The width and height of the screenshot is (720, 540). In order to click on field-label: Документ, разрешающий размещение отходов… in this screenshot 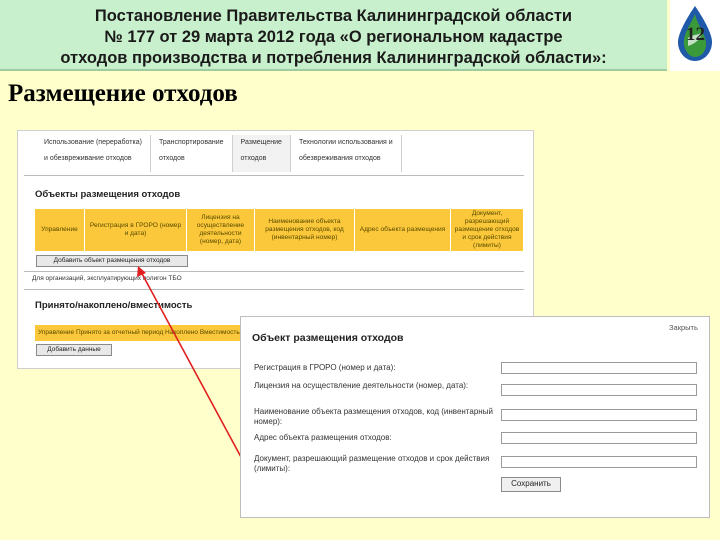, I will do `click(372, 463)`.